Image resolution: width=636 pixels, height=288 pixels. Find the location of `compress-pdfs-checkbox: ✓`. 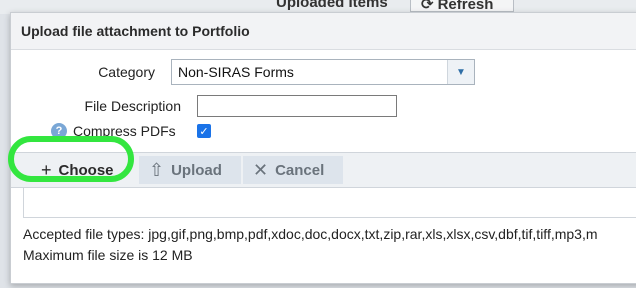

compress-pdfs-checkbox: ✓ is located at coordinates (204, 131).